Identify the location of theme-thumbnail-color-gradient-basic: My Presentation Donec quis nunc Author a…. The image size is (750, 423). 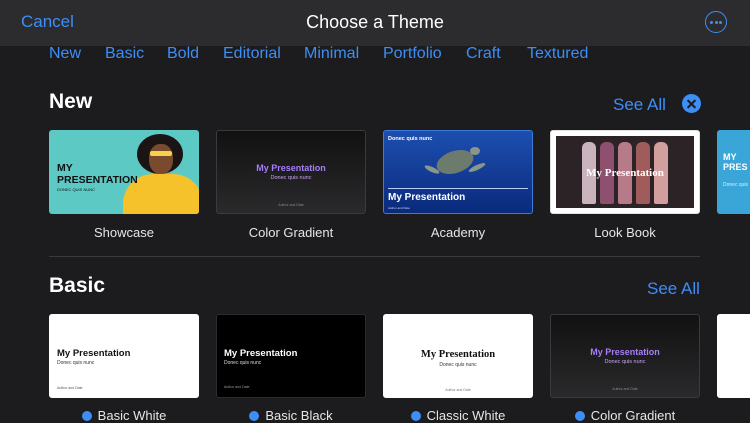
(625, 356).